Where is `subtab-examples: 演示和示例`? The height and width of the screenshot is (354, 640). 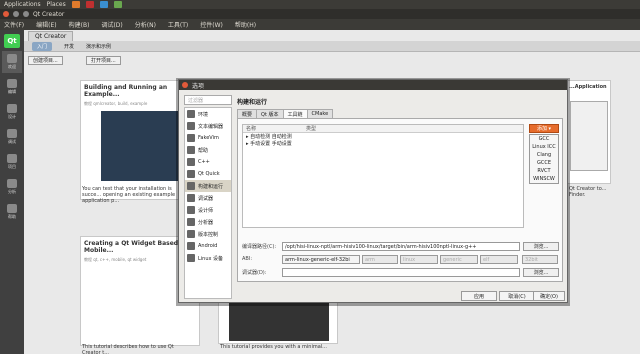
subtab-examples: 演示和示例 is located at coordinates (98, 46).